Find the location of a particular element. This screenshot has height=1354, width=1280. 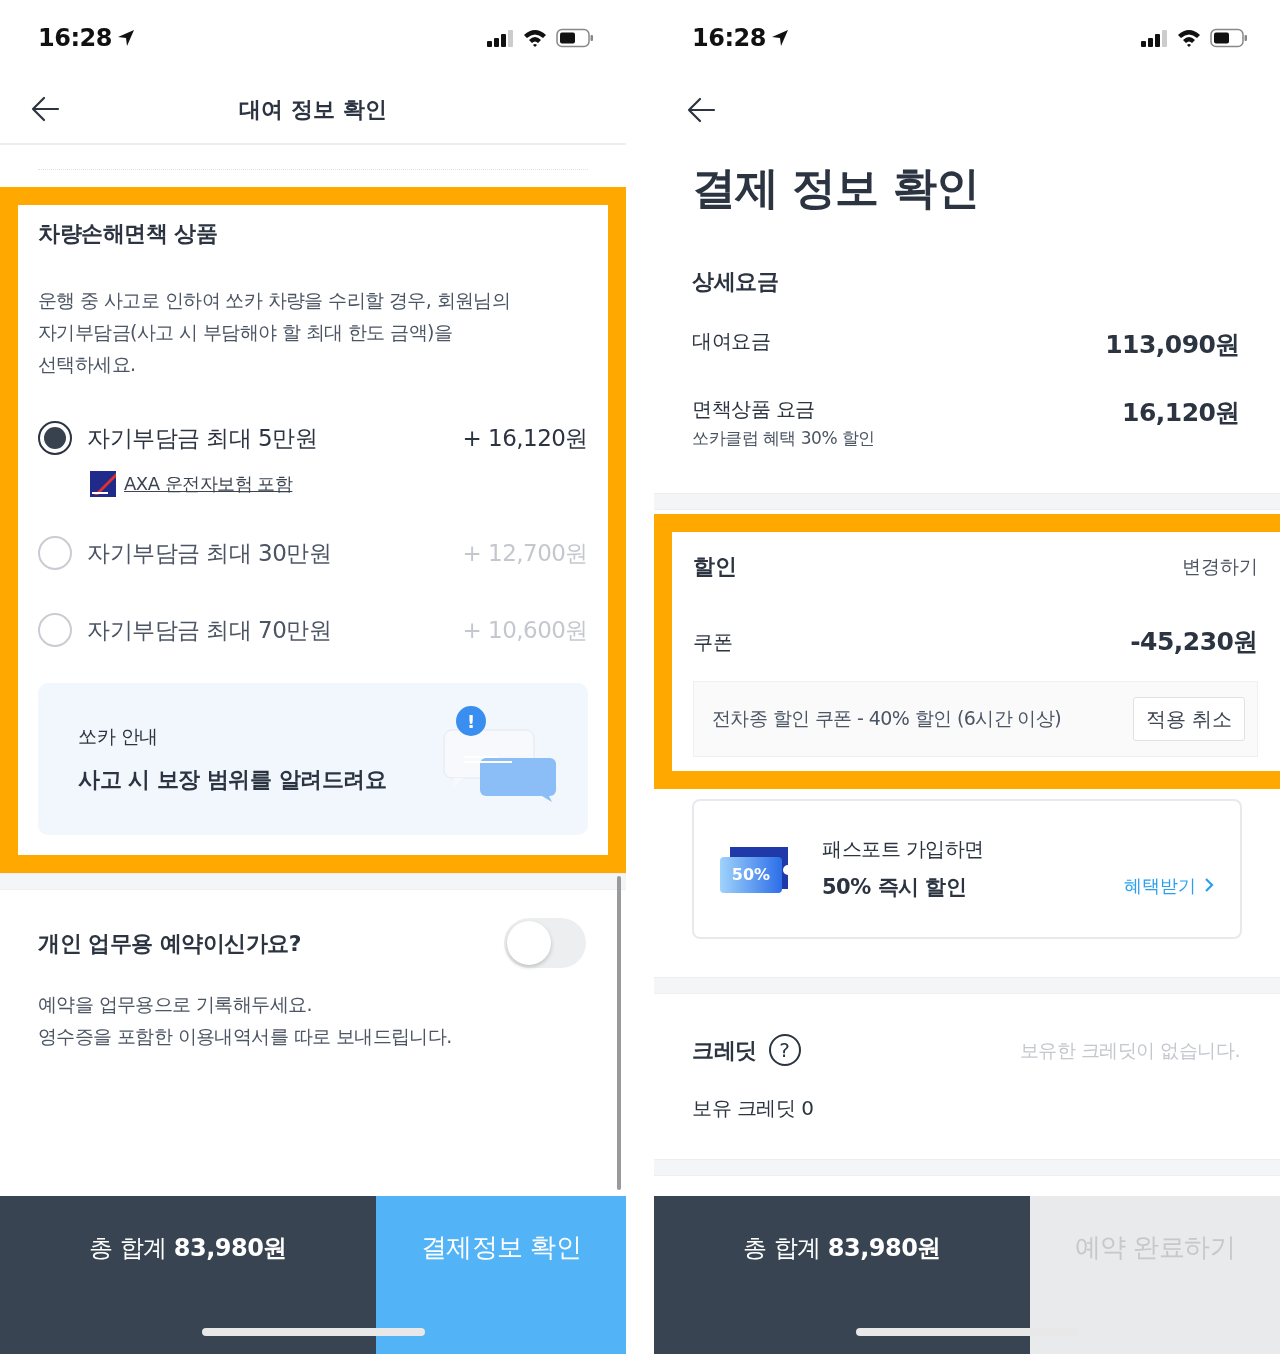

option-label: 자기부담금 최대 70만원 is located at coordinates (209, 630).